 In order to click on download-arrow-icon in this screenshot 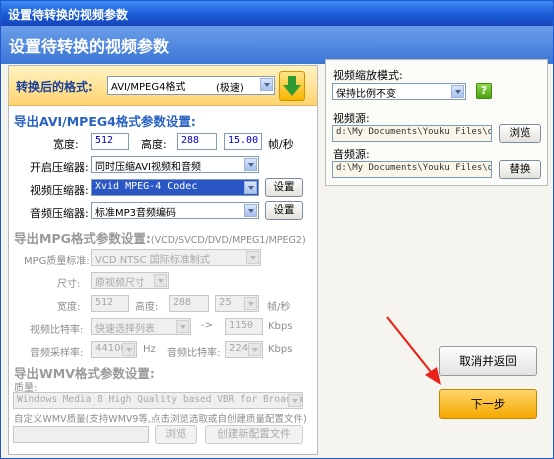, I will do `click(292, 86)`.